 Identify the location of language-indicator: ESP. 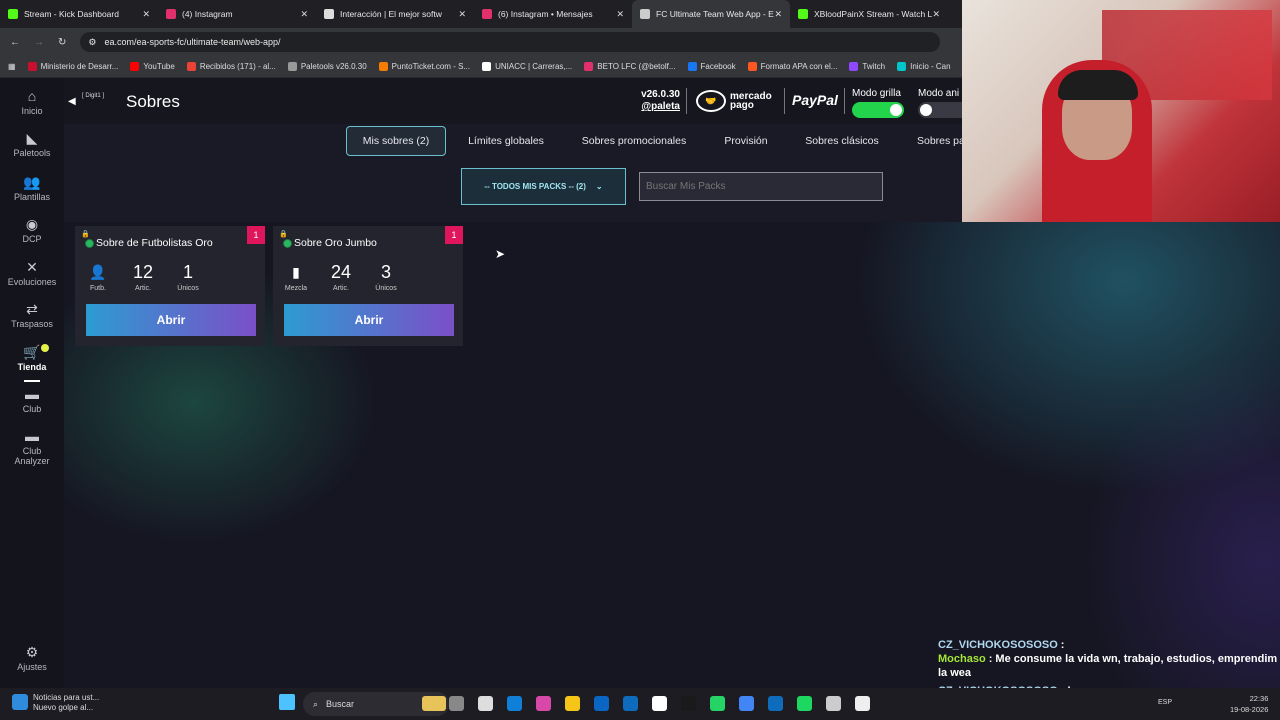
(1165, 702).